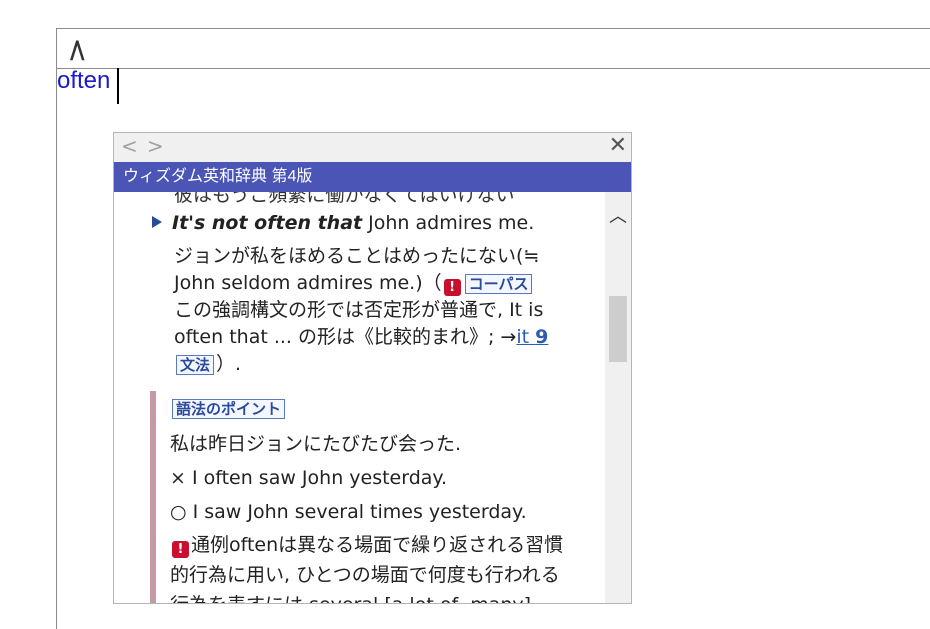 This screenshot has width=930, height=629. Describe the element at coordinates (618, 145) in the screenshot. I see `close-icon: ✕` at that location.